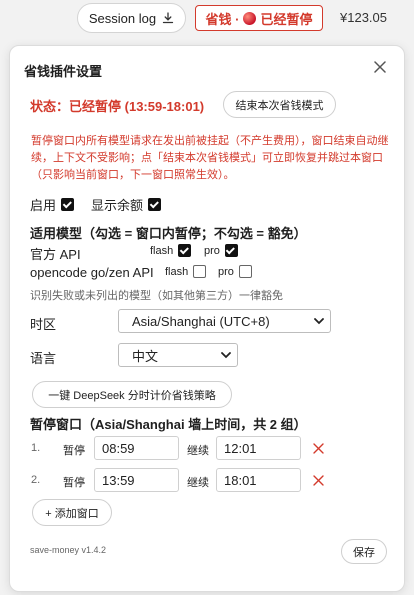 The width and height of the screenshot is (414, 595). Describe the element at coordinates (43, 324) in the screenshot. I see `timezone-label: 时区` at that location.